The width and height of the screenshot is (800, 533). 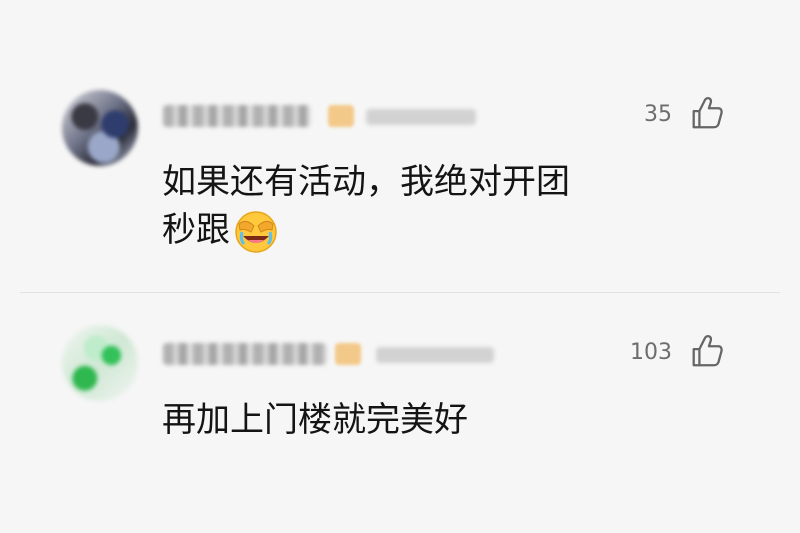 I want to click on comment-line: 再加上门楼就完美好, so click(x=315, y=420).